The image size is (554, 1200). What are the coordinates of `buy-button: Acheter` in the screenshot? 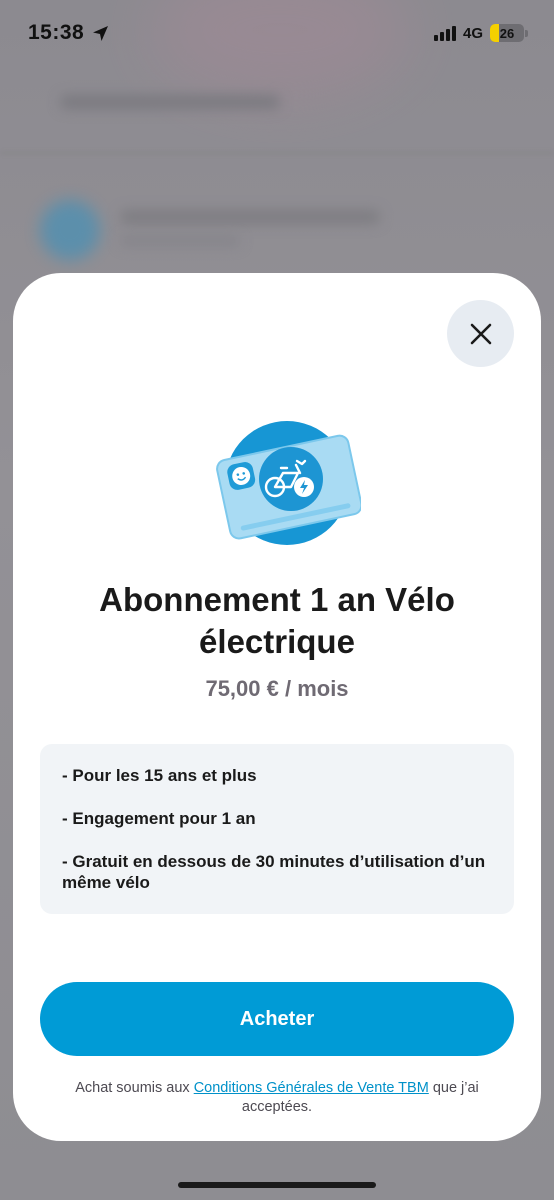 It's located at (277, 1019).